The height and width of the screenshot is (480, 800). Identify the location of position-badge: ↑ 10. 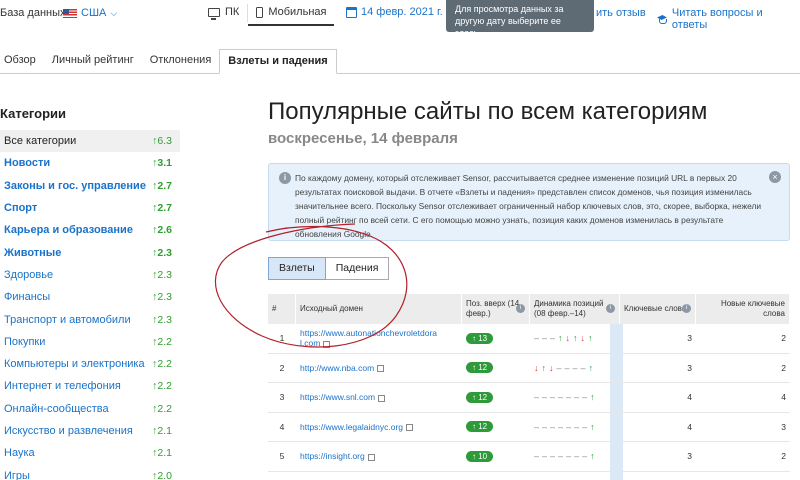
(480, 456).